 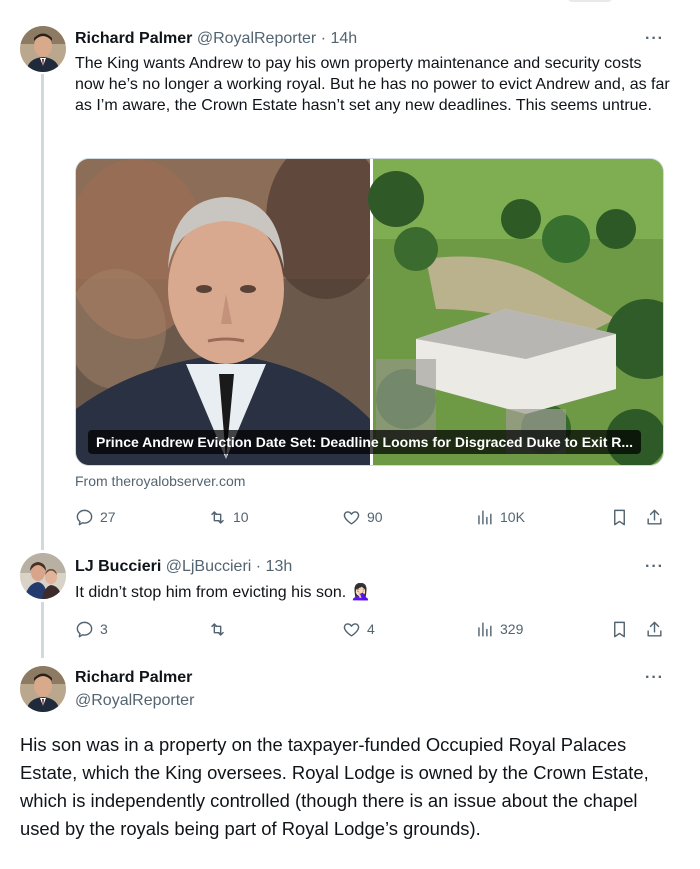 What do you see at coordinates (590, 1) in the screenshot?
I see `top-edge-pill` at bounding box center [590, 1].